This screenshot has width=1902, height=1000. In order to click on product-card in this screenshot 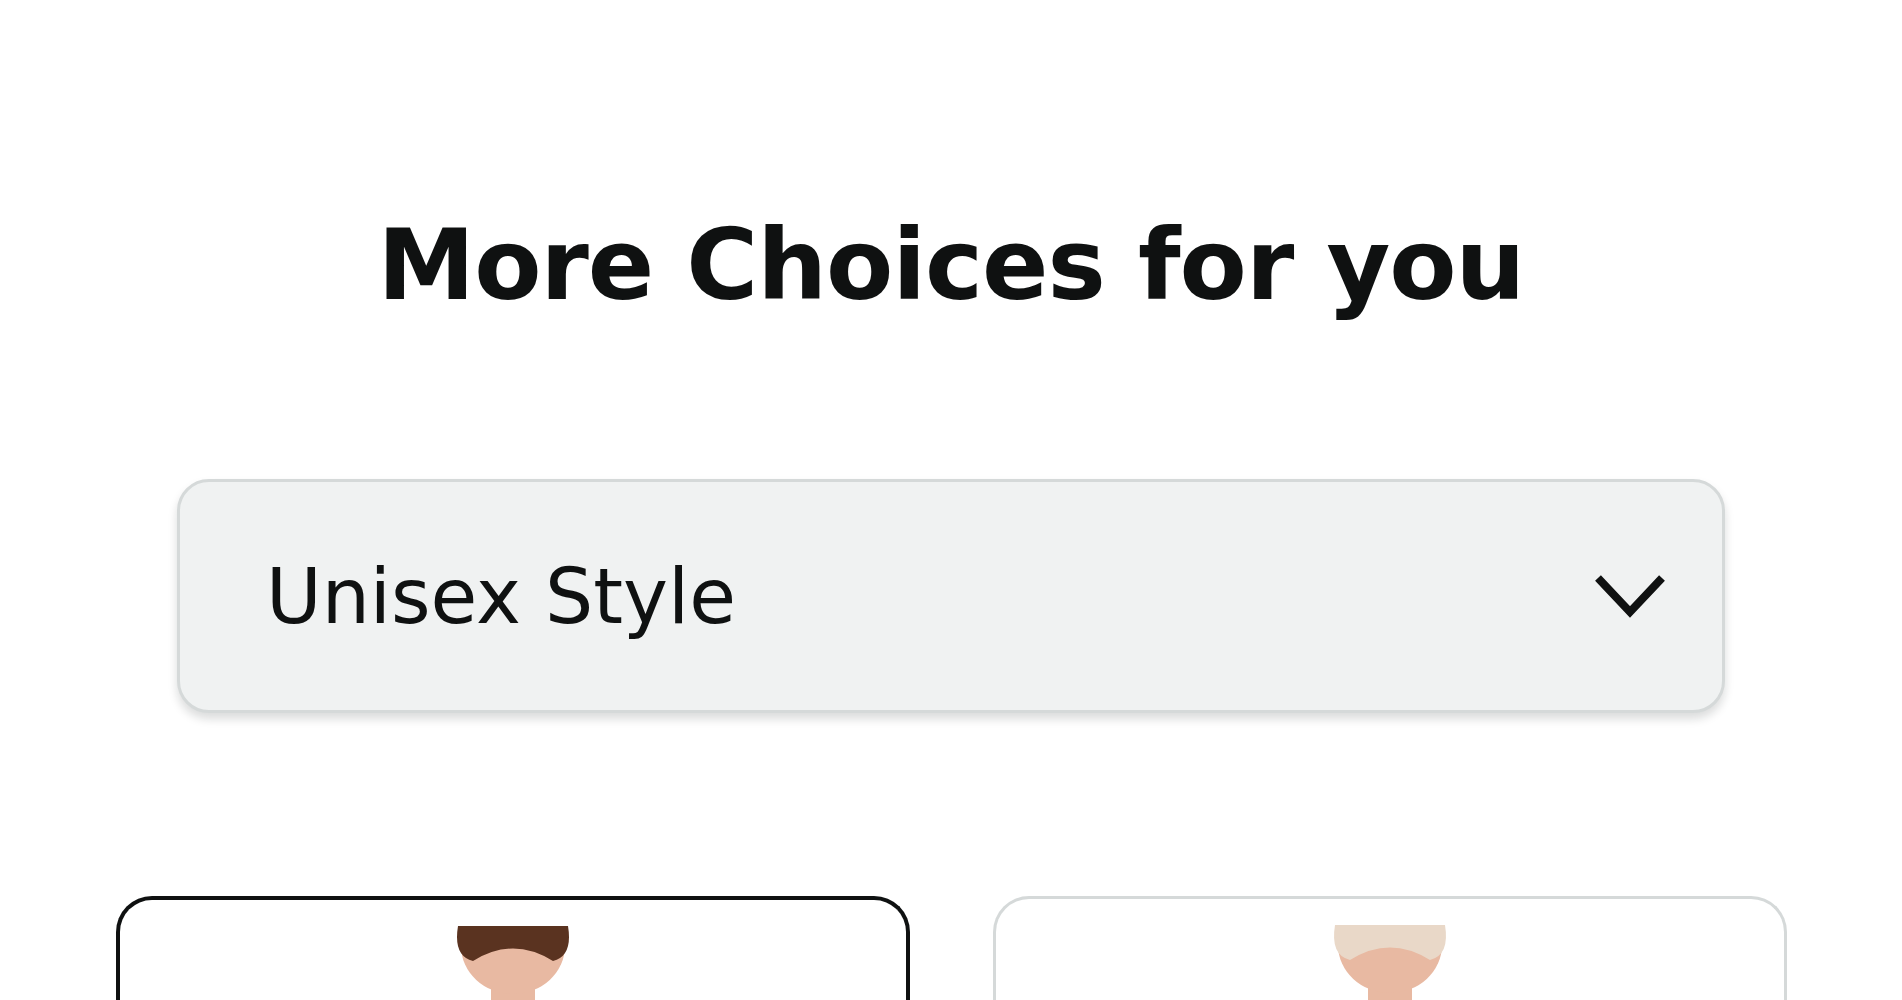, I will do `click(513, 948)`.